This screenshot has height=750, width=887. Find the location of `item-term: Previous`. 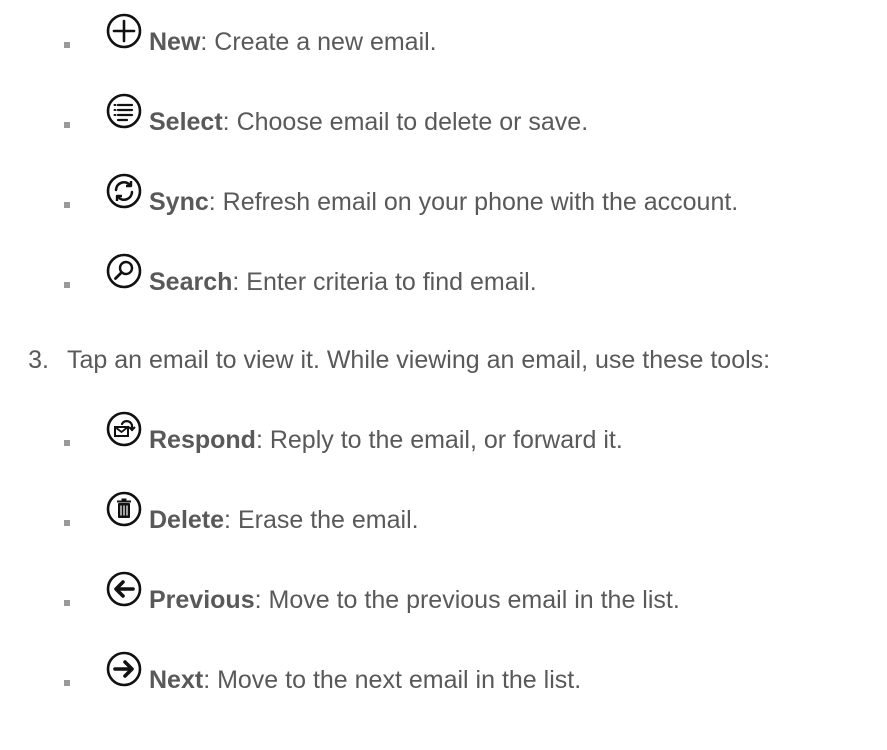

item-term: Previous is located at coordinates (202, 600).